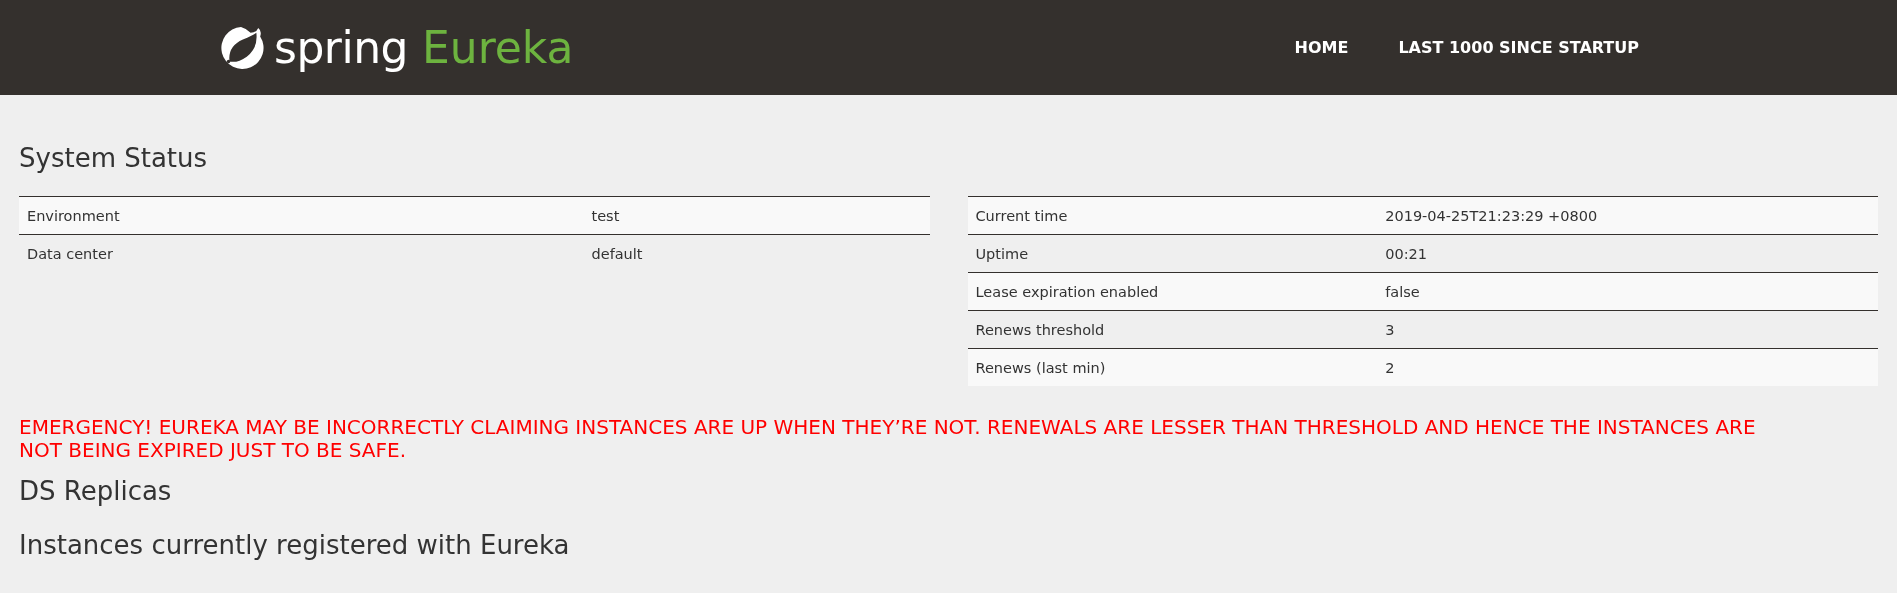 The height and width of the screenshot is (593, 1897). Describe the element at coordinates (114, 159) in the screenshot. I see `section-heading: System Status` at that location.